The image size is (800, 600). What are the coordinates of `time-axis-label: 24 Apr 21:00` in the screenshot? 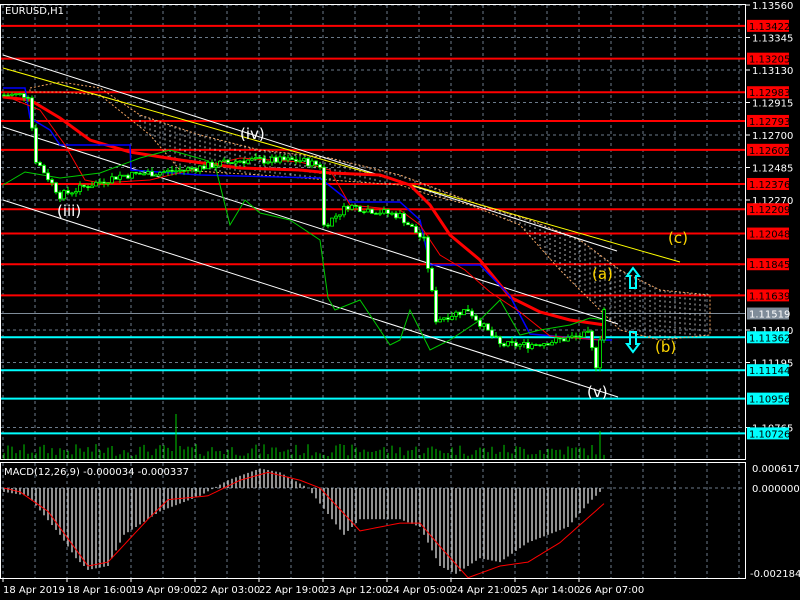 It's located at (483, 590).